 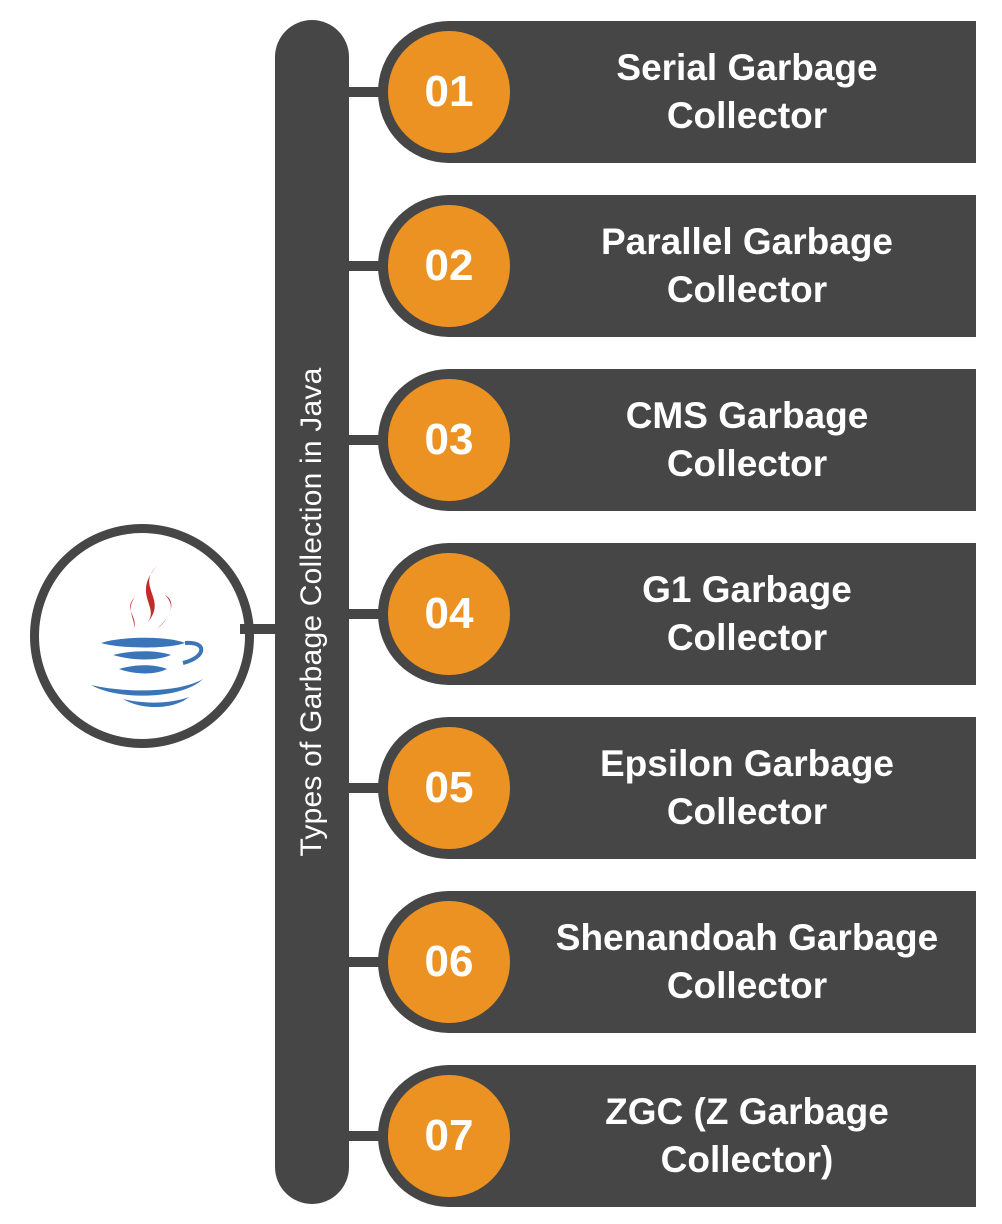 I want to click on item-number-badge: 03, so click(x=449, y=440).